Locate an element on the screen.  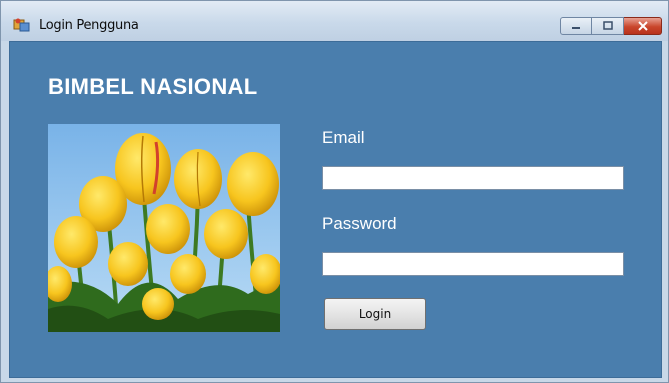
close-icon is located at coordinates (642, 26).